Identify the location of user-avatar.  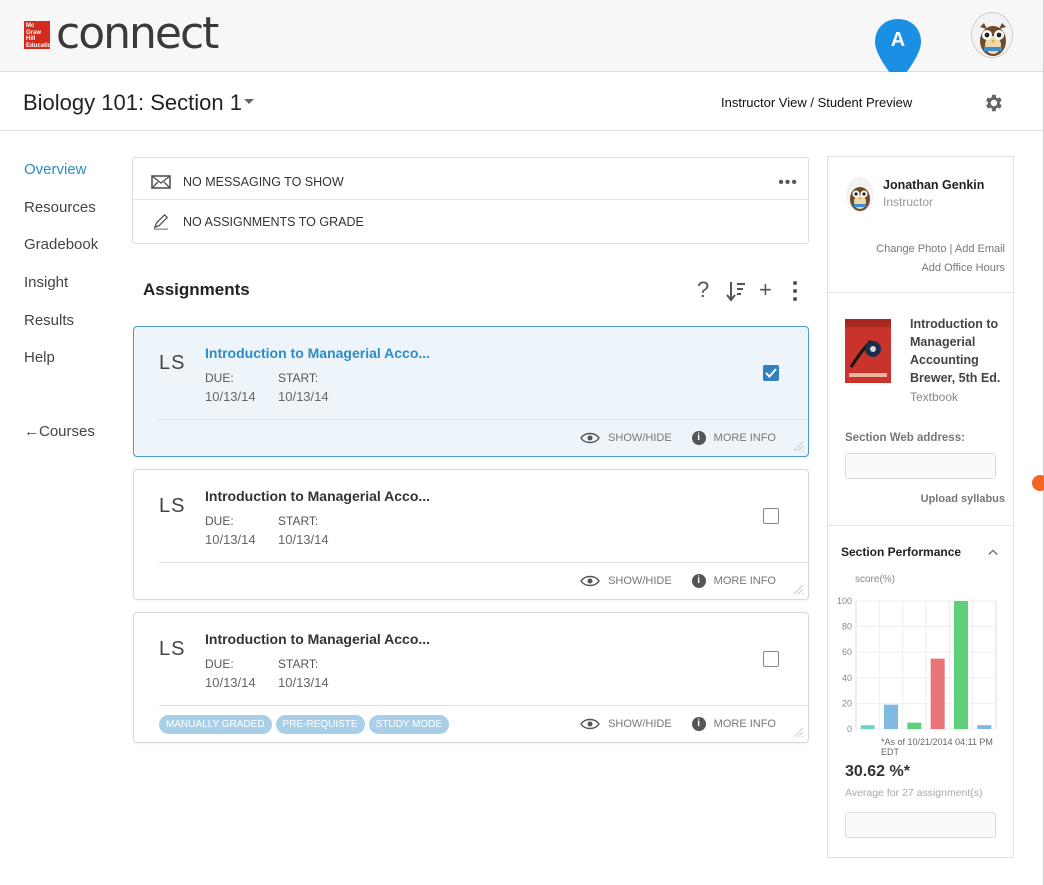
(992, 35).